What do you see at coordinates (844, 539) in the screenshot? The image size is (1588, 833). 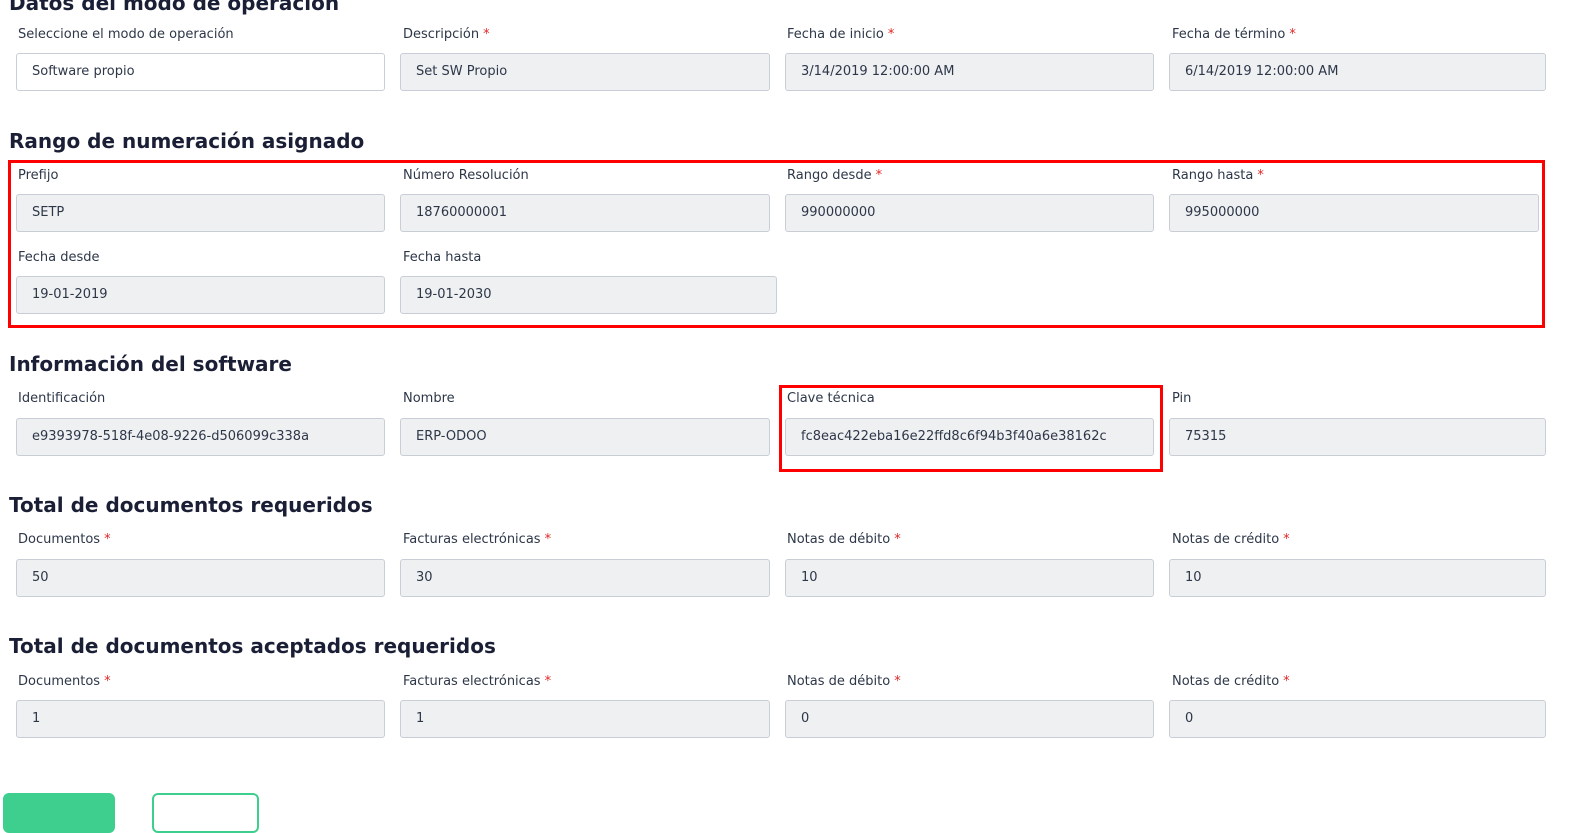 I see `label-notas-debito: Notas de débito *` at bounding box center [844, 539].